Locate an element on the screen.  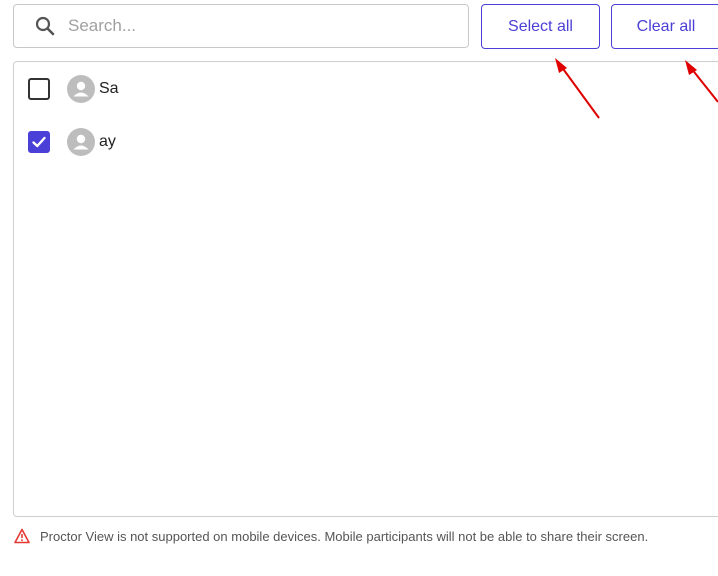
search-box is located at coordinates (241, 26).